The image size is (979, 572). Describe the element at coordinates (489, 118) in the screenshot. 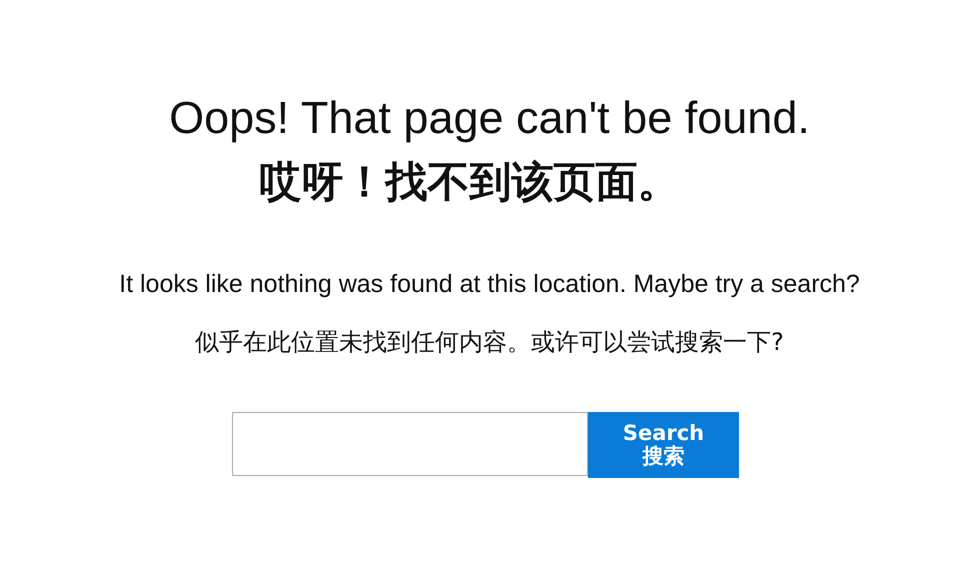

I see `page-heading: Oops! That page can't be found.` at that location.